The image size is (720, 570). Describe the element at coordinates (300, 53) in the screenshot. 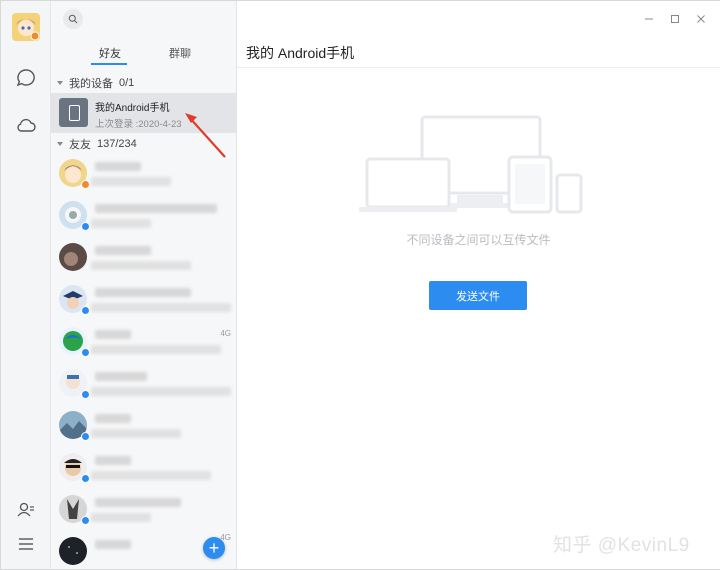

I see `page-title: 我的 Android手机` at that location.